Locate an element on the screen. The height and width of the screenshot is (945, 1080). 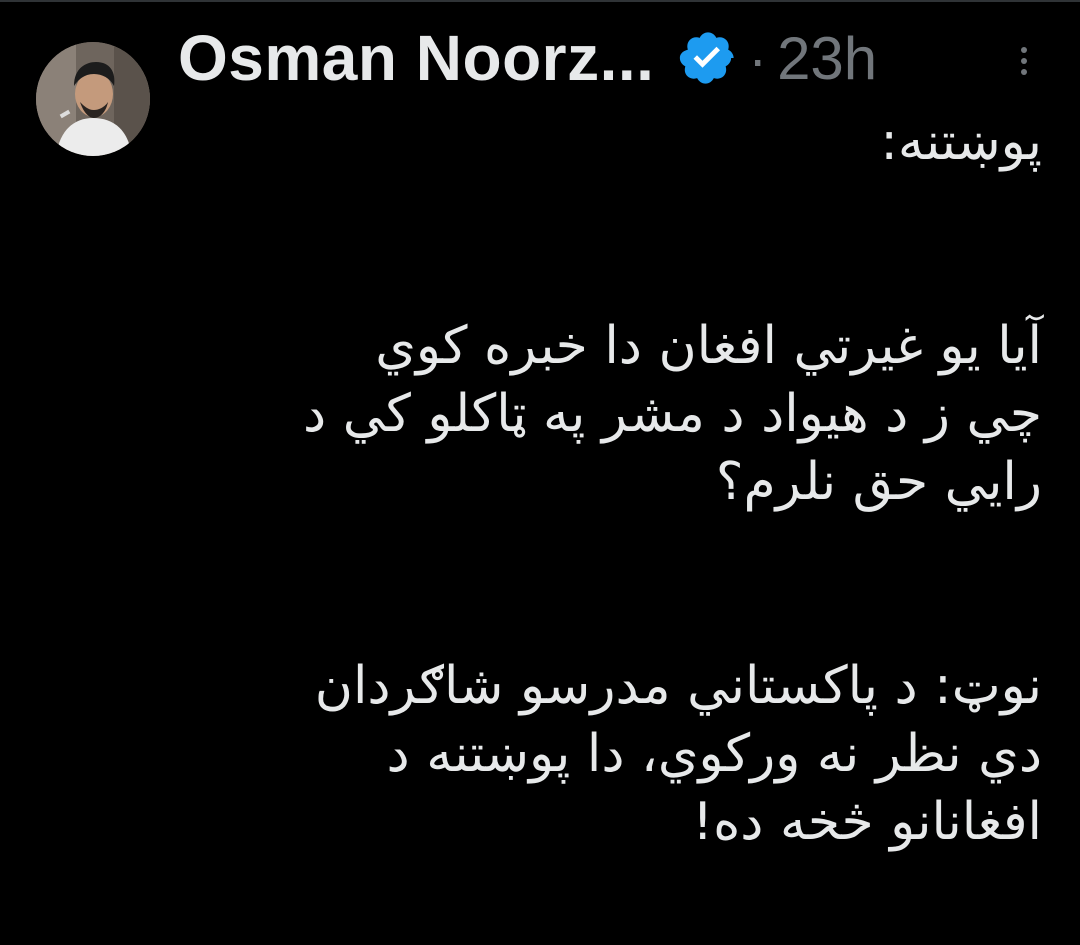
avatar is located at coordinates (93, 99).